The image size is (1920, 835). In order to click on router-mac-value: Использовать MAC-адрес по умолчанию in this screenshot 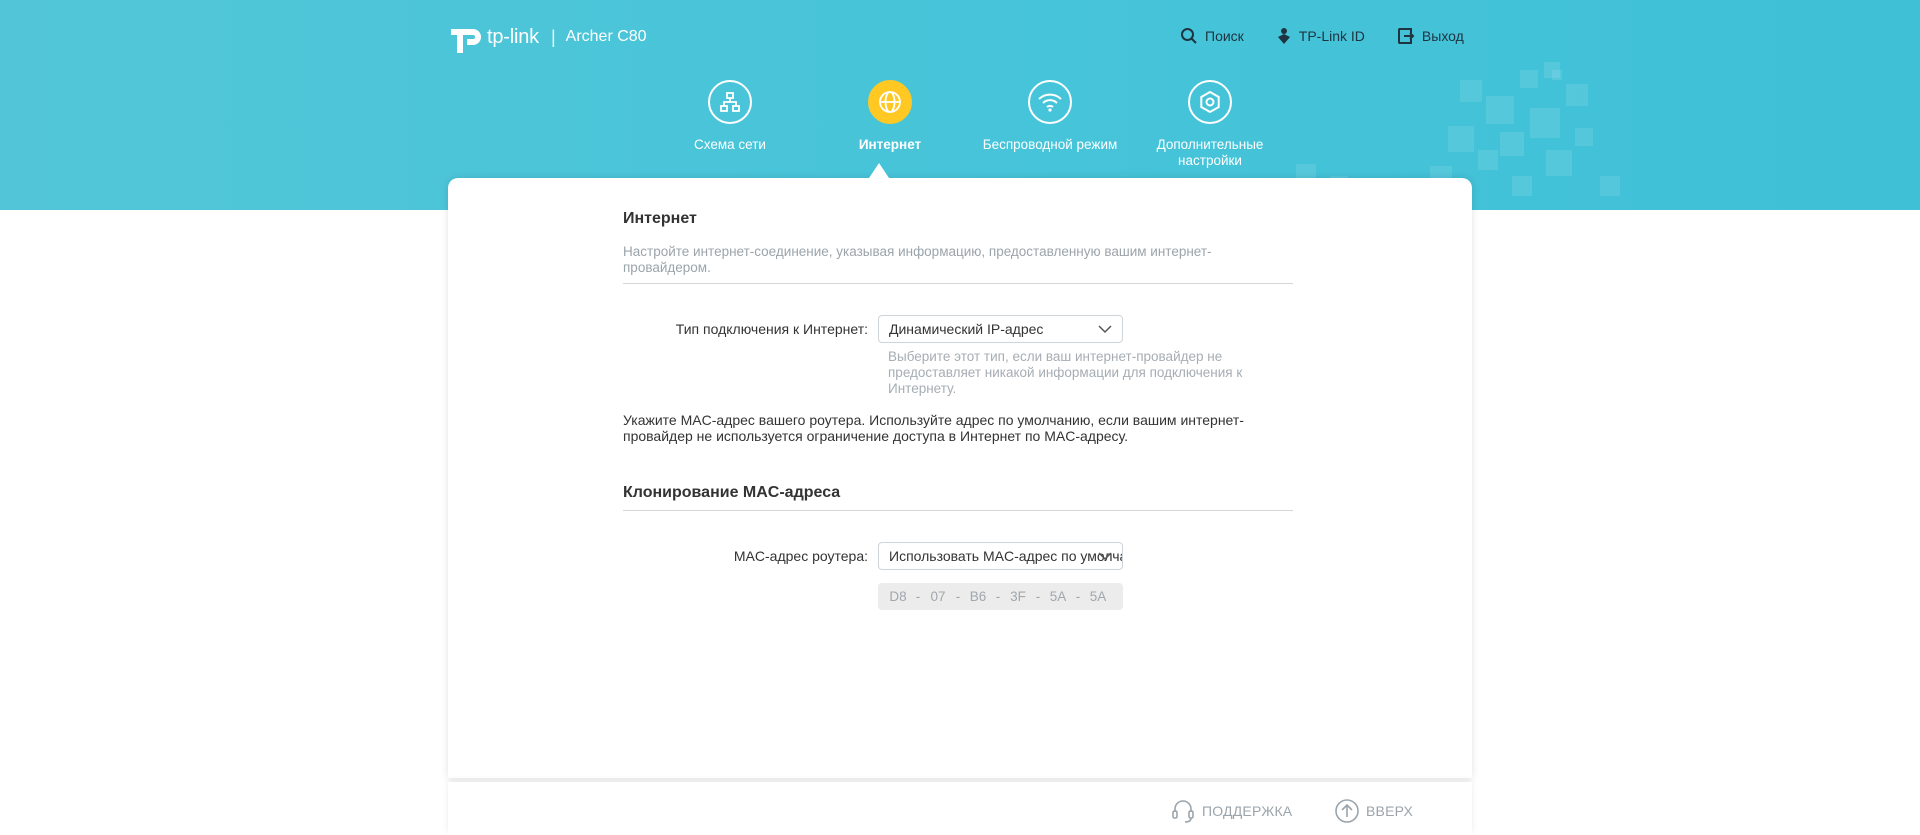, I will do `click(1005, 556)`.